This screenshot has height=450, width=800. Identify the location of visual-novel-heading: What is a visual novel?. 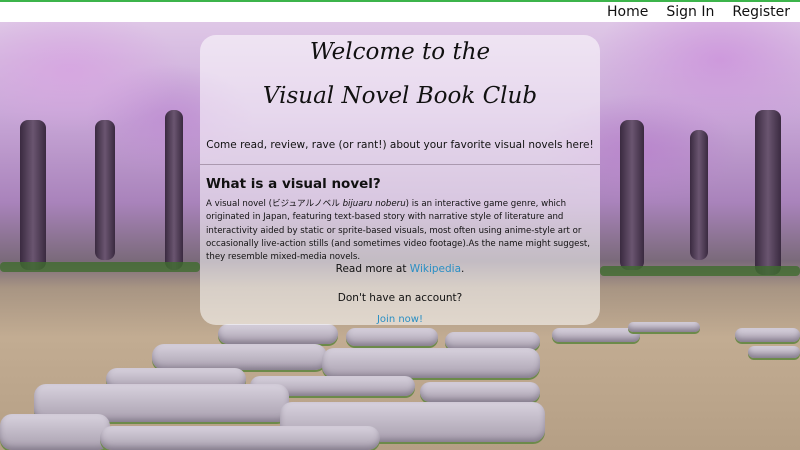
(293, 184).